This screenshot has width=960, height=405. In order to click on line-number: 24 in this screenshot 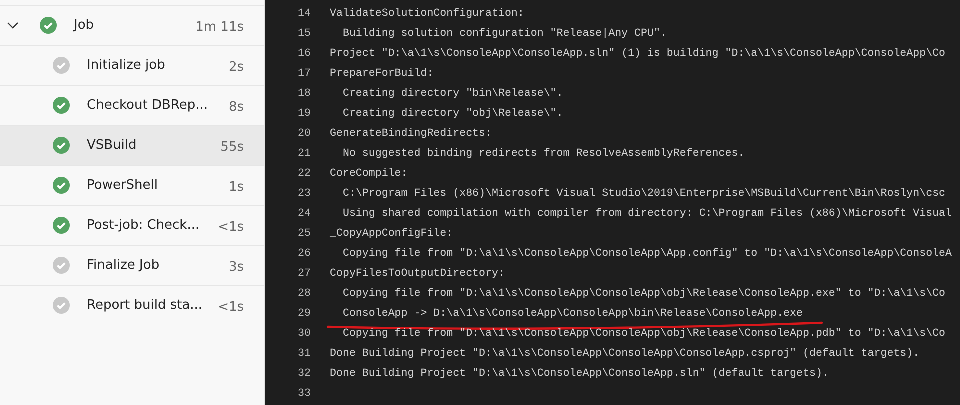, I will do `click(304, 214)`.